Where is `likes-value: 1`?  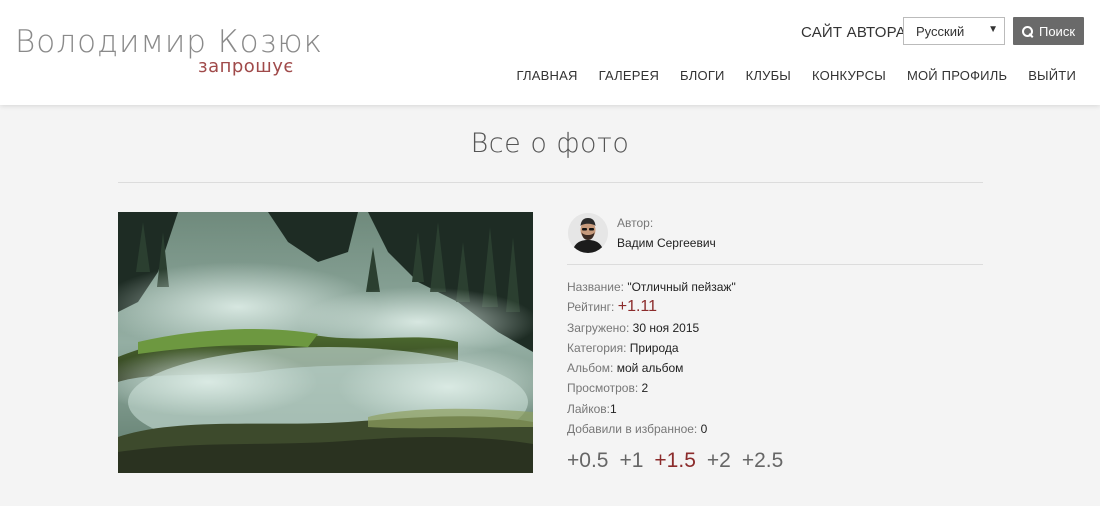
likes-value: 1 is located at coordinates (613, 408).